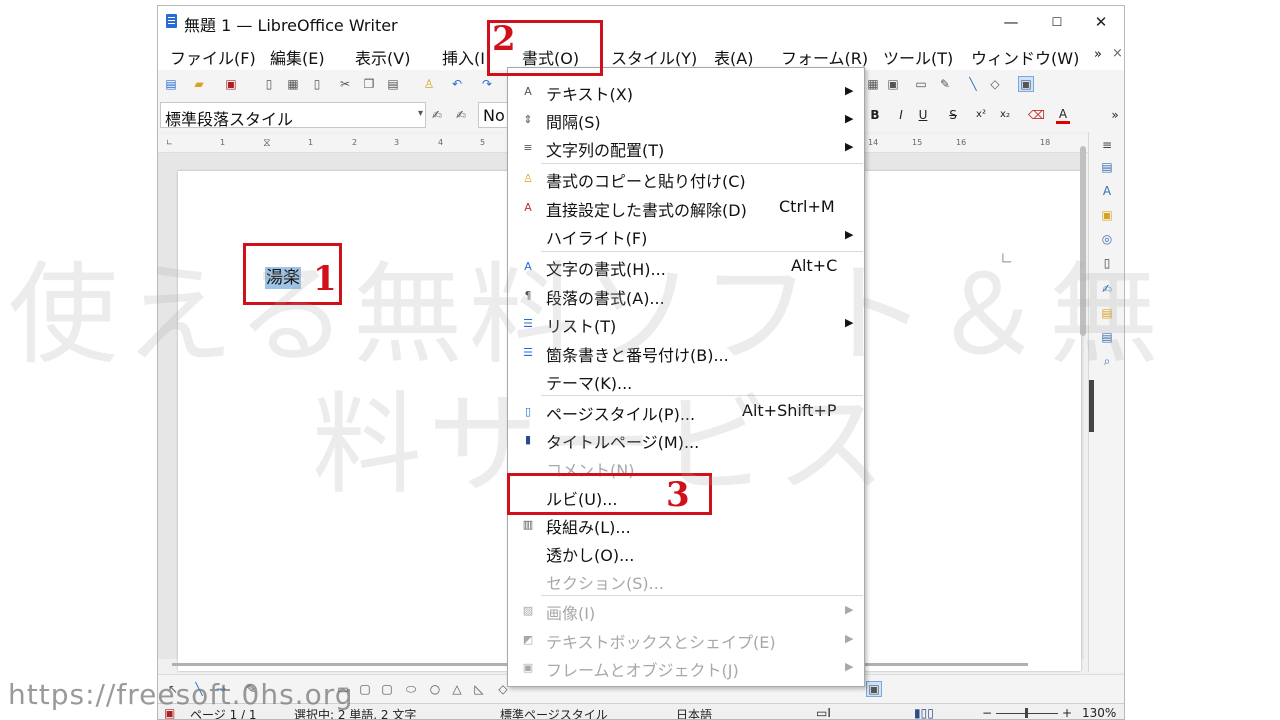  What do you see at coordinates (702, 595) in the screenshot?
I see `menu-separator` at bounding box center [702, 595].